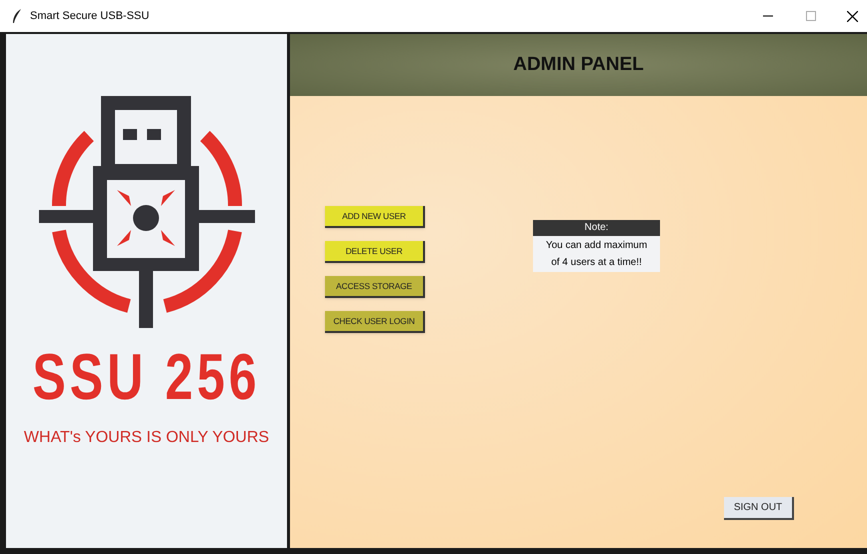 This screenshot has width=867, height=554. What do you see at coordinates (596, 228) in the screenshot?
I see `note-title: Note:` at bounding box center [596, 228].